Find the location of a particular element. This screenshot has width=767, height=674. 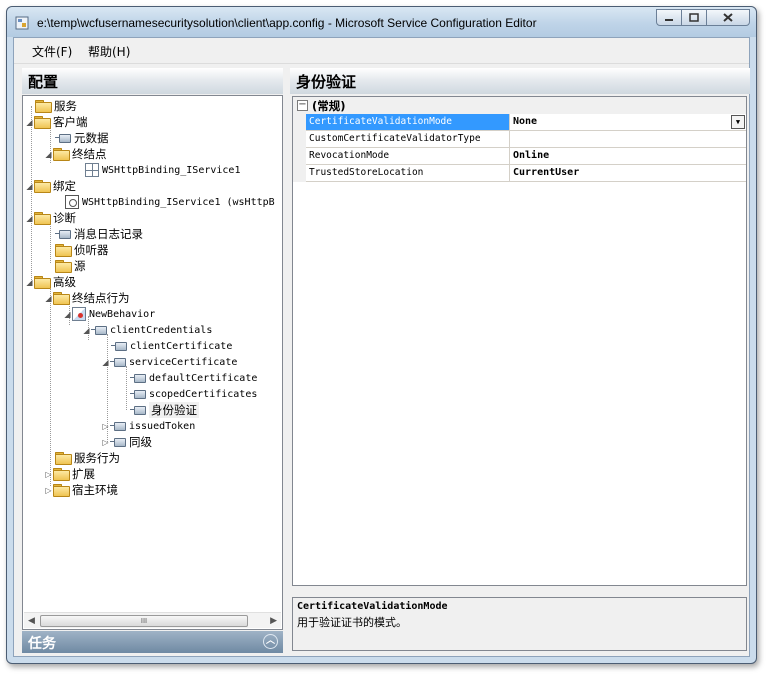

tree-node-newbehavior: ◢ NewBehavior is located at coordinates (109, 314).